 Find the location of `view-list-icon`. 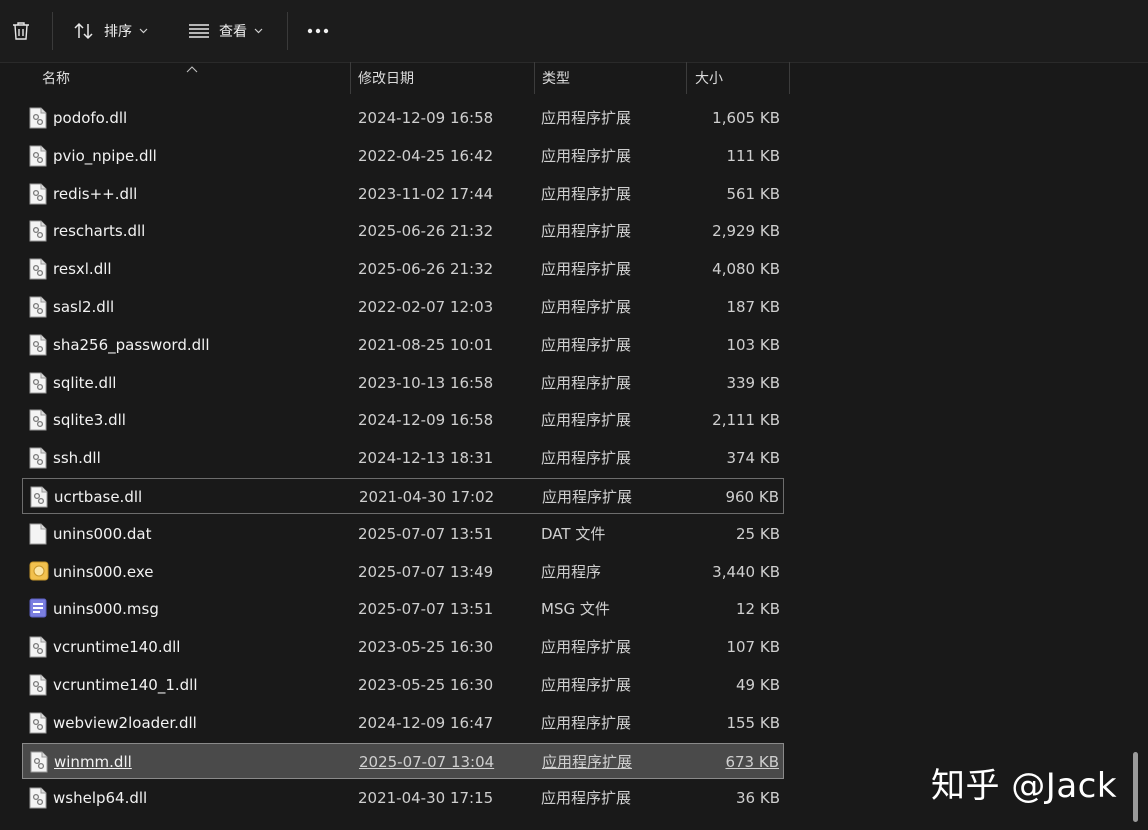

view-list-icon is located at coordinates (199, 31).